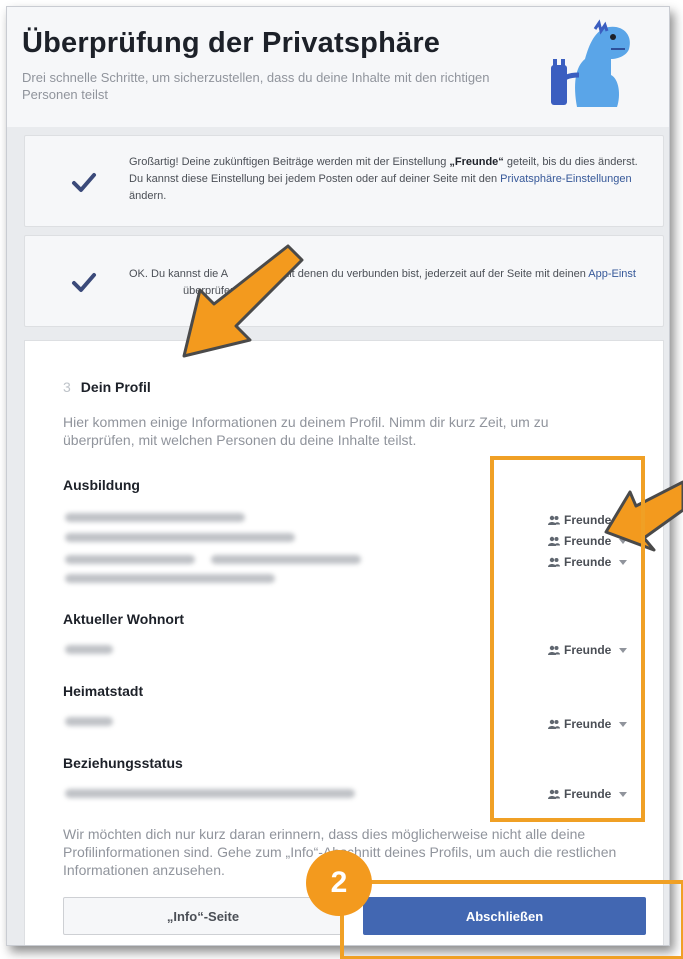 Image resolution: width=683 pixels, height=959 pixels. I want to click on step-number: 3, so click(67, 387).